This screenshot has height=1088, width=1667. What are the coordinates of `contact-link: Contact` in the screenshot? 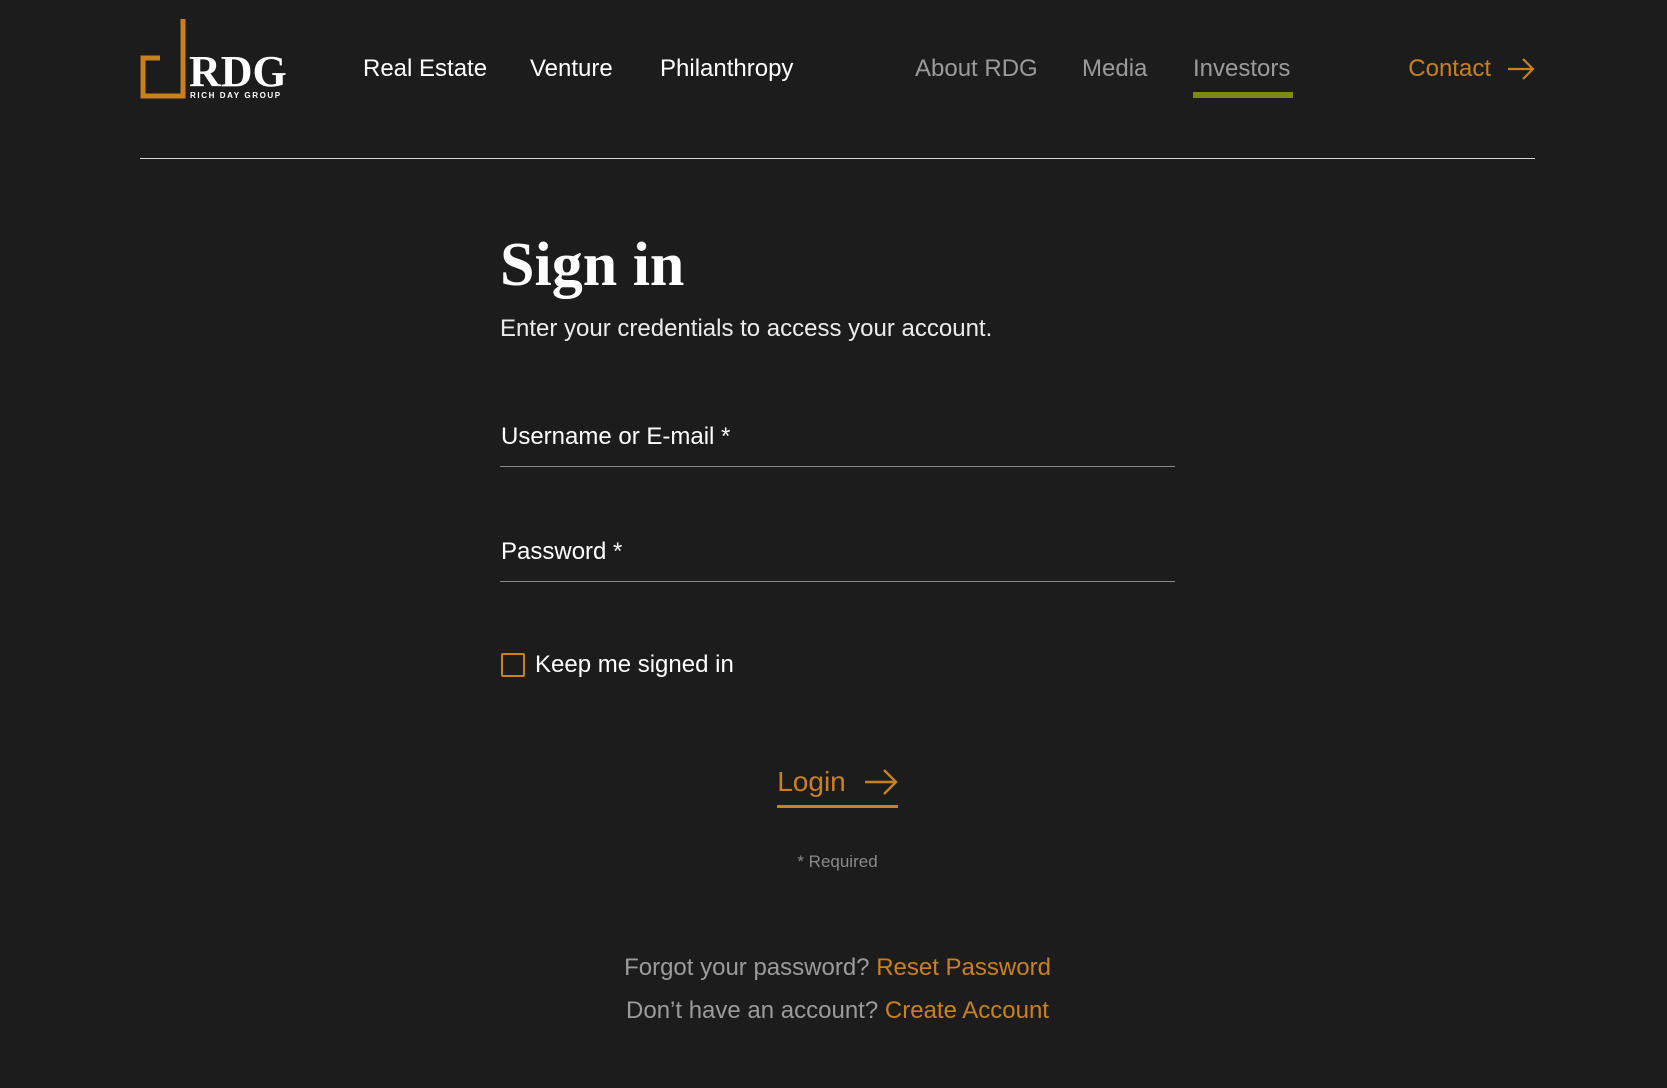 It's located at (1471, 69).